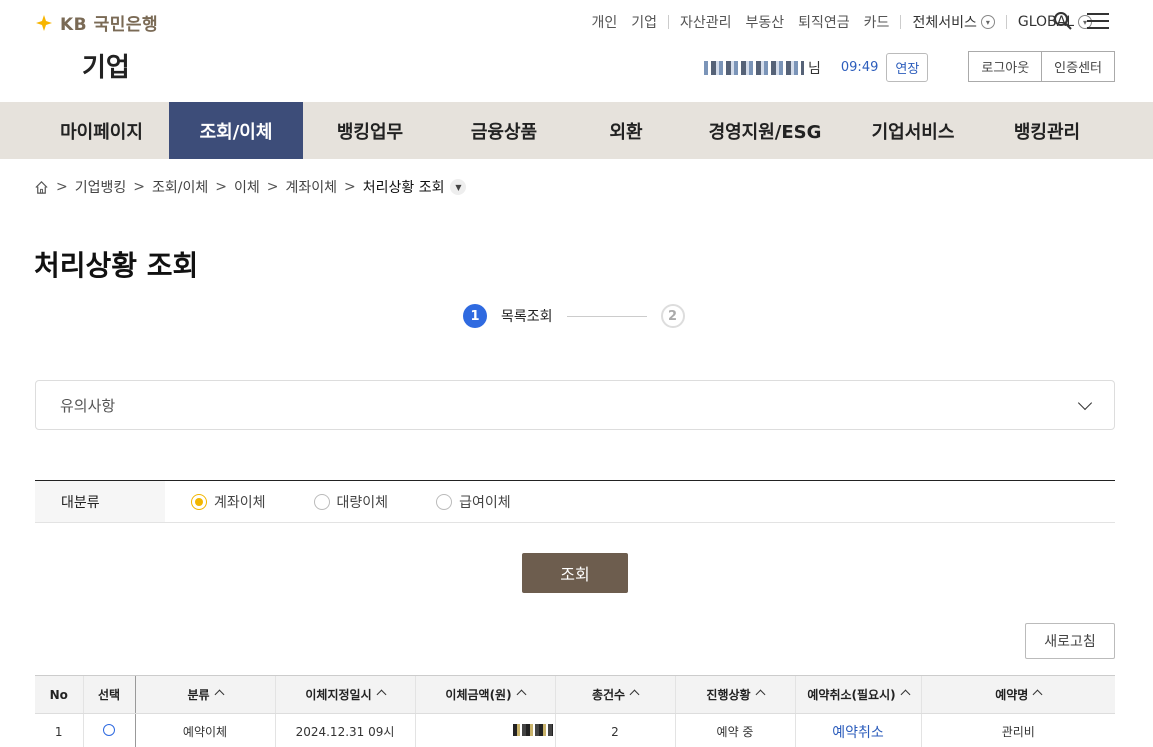  I want to click on top-nav-personal: 개인, so click(604, 22).